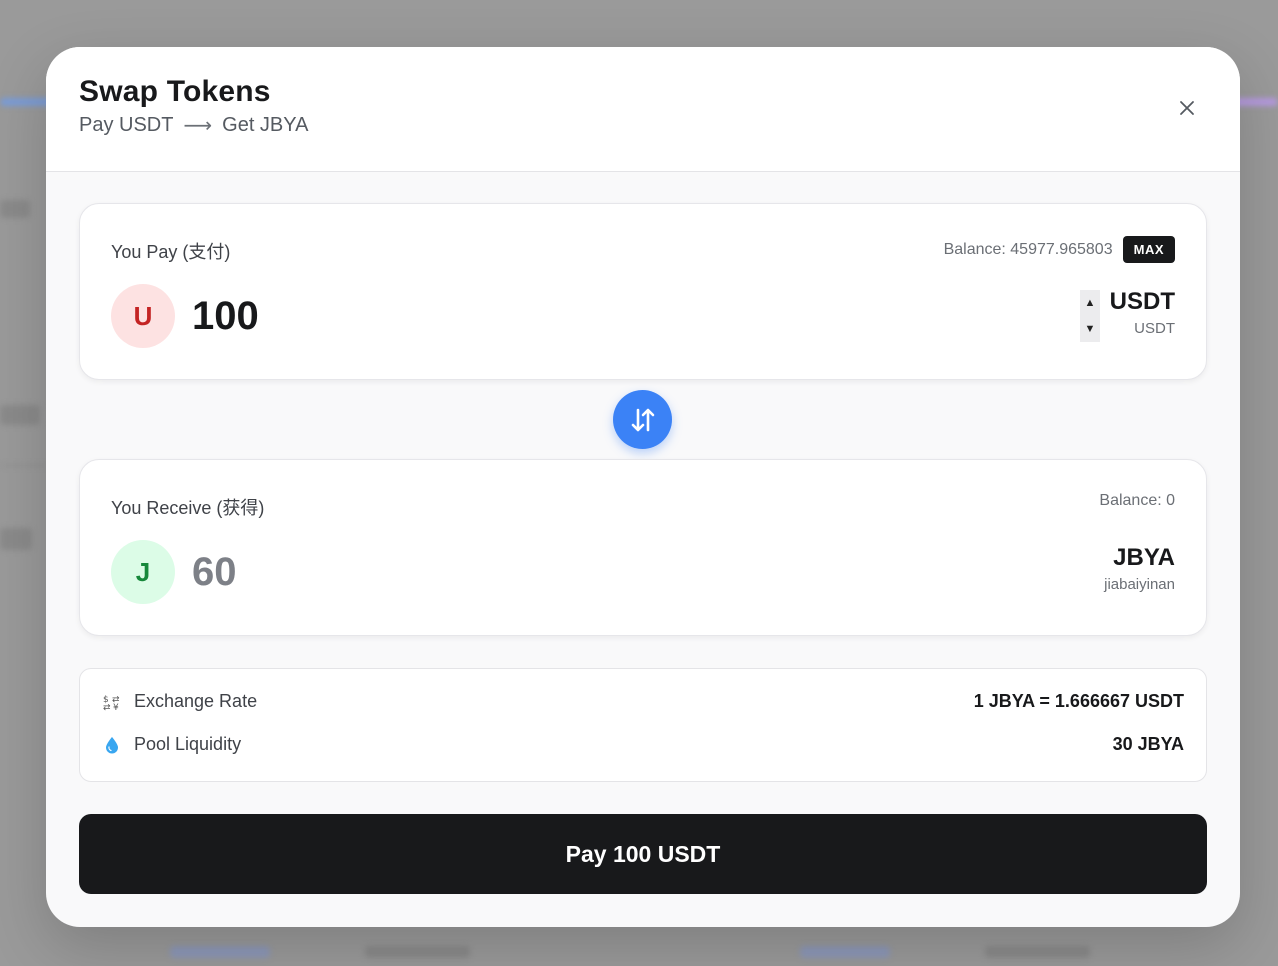 Image resolution: width=1278 pixels, height=966 pixels. What do you see at coordinates (143, 572) in the screenshot?
I see `receive-token-avatar: J` at bounding box center [143, 572].